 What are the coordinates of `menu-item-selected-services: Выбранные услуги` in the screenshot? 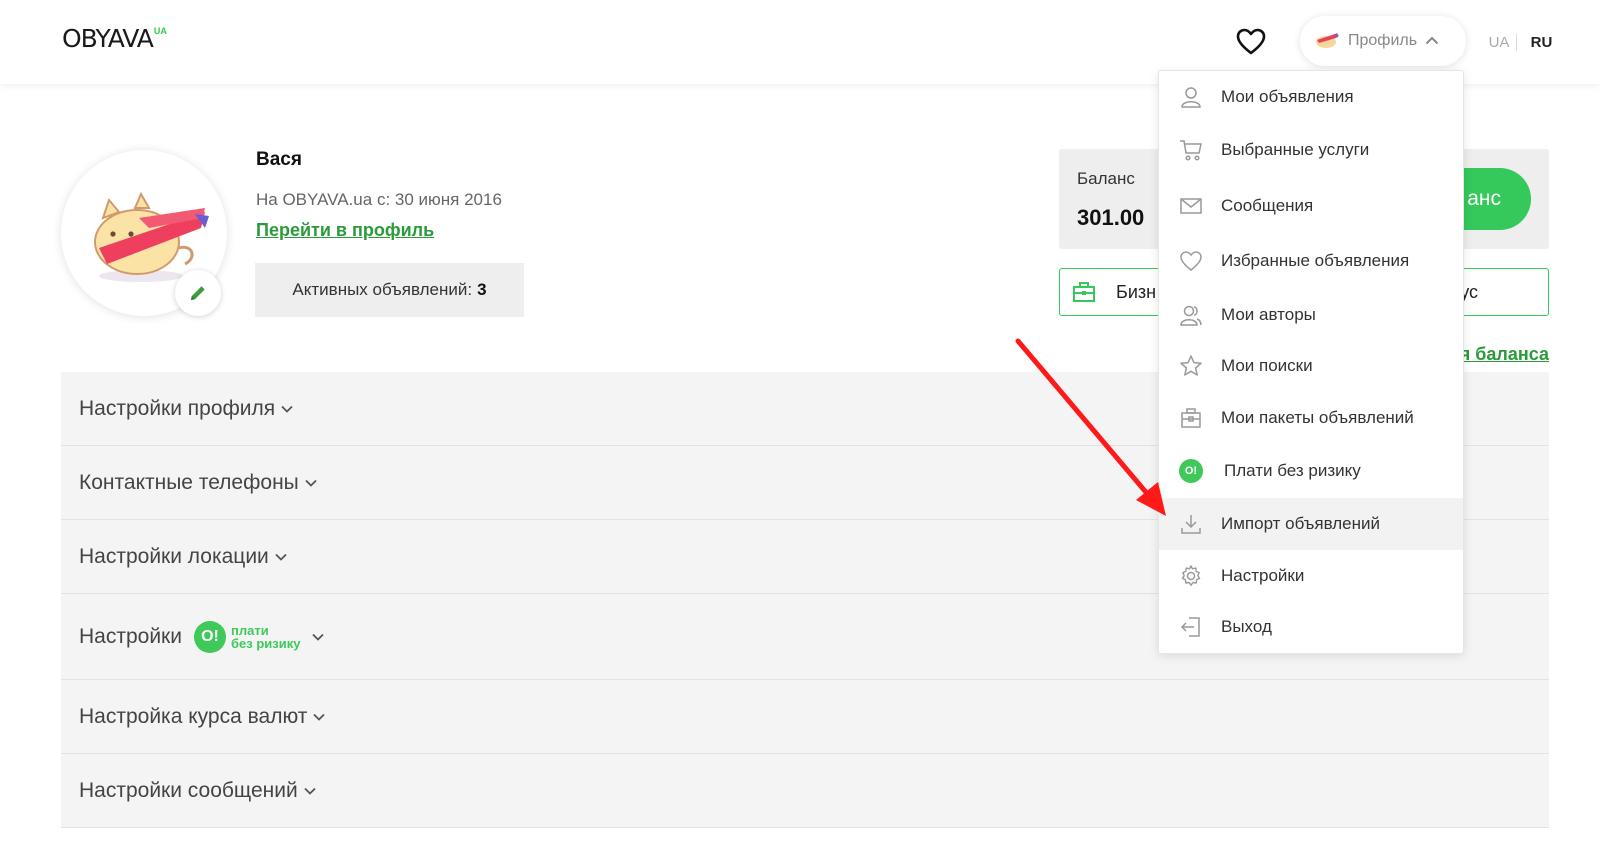 It's located at (1311, 150).